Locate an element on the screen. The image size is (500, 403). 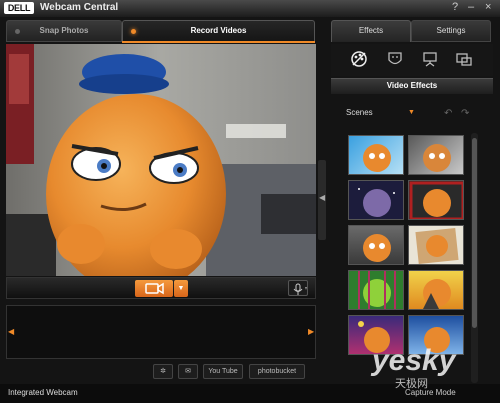
effects-icon: ✲ is located at coordinates (163, 371).